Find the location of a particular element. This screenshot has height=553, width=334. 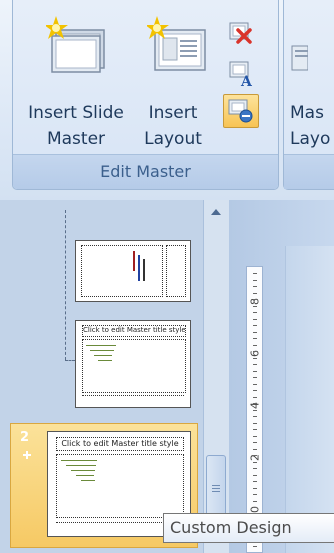

vertical-ruler: 8 6 4 2 0 is located at coordinates (254, 409).